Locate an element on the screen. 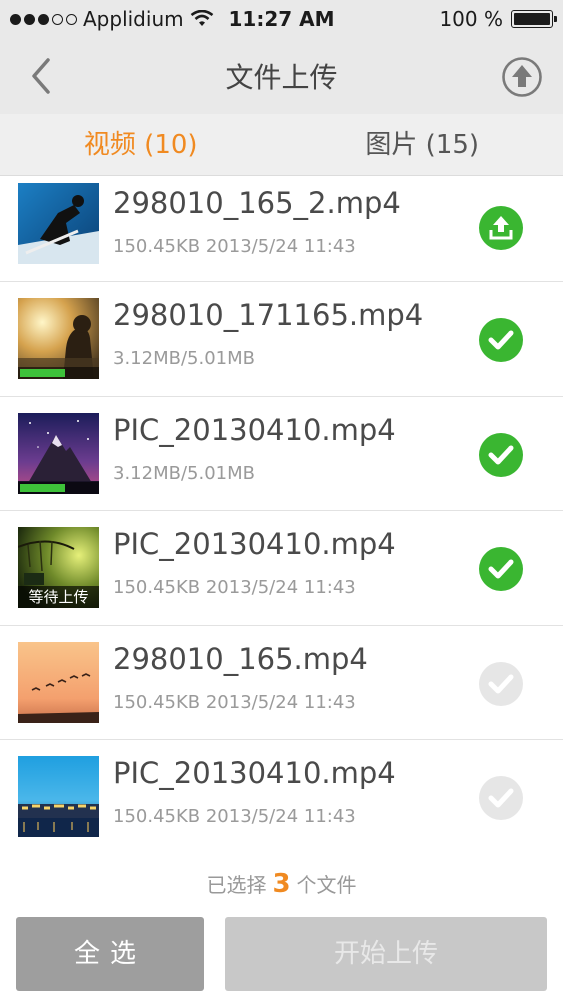 This screenshot has height=1000, width=563. upload-circle-icon is located at coordinates (522, 77).